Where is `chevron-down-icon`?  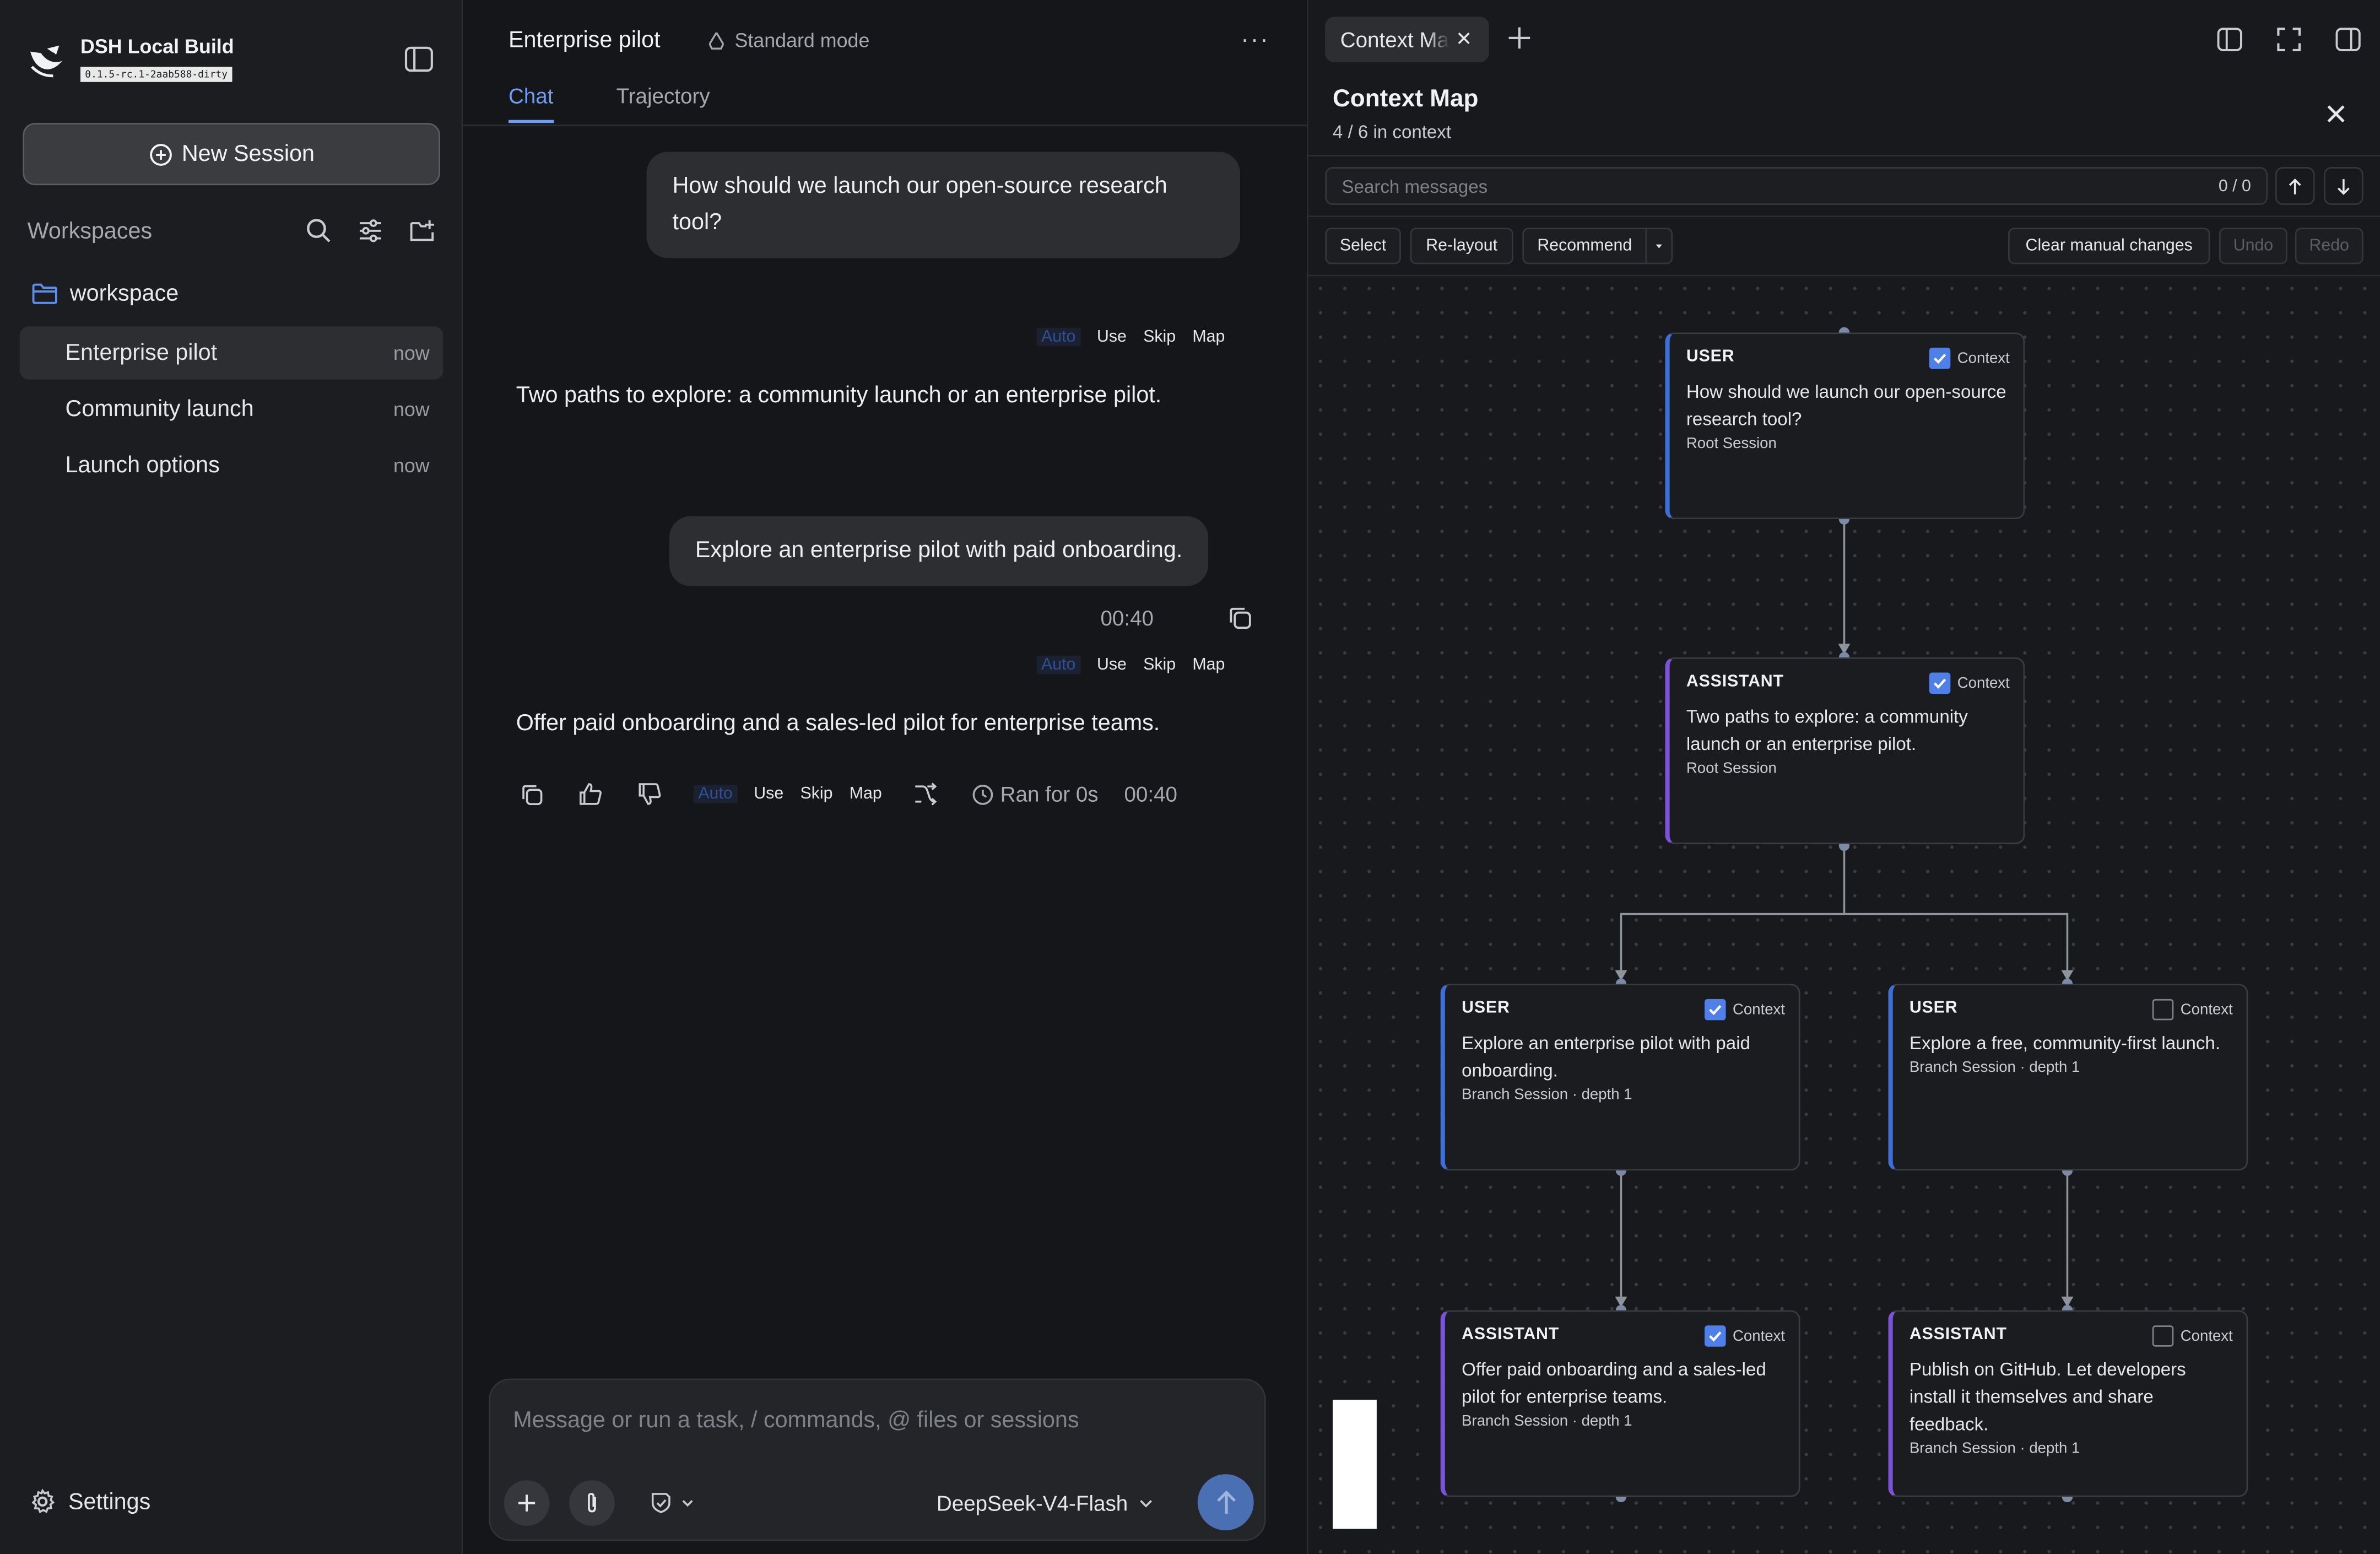
chevron-down-icon is located at coordinates (1146, 1504).